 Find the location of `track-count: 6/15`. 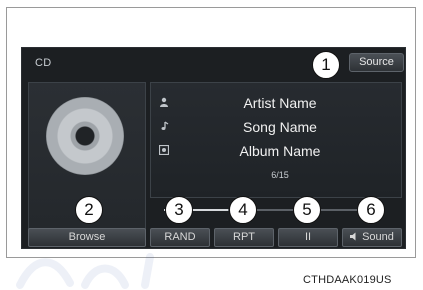

track-count: 6/15 is located at coordinates (280, 175).